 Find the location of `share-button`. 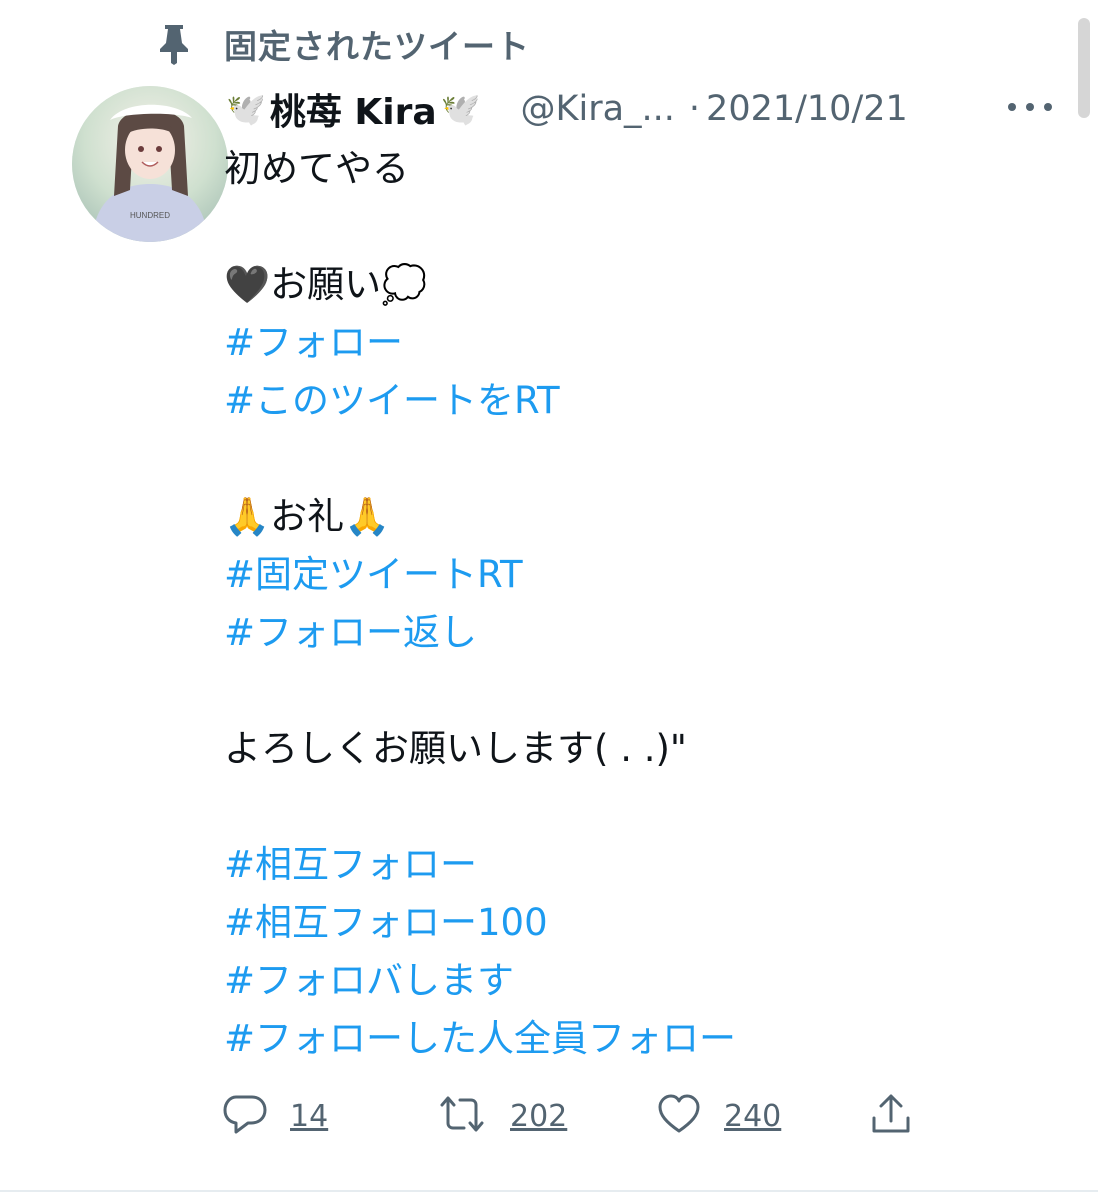

share-button is located at coordinates (891, 1116).